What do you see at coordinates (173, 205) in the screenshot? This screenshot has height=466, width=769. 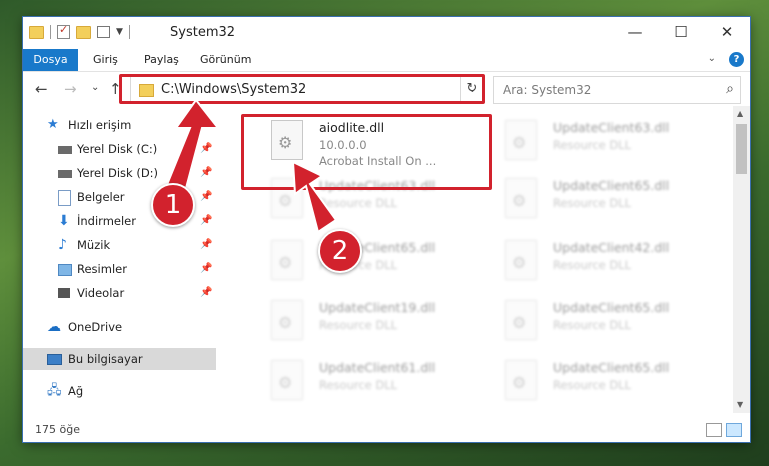 I see `step-1-badge: 1` at bounding box center [173, 205].